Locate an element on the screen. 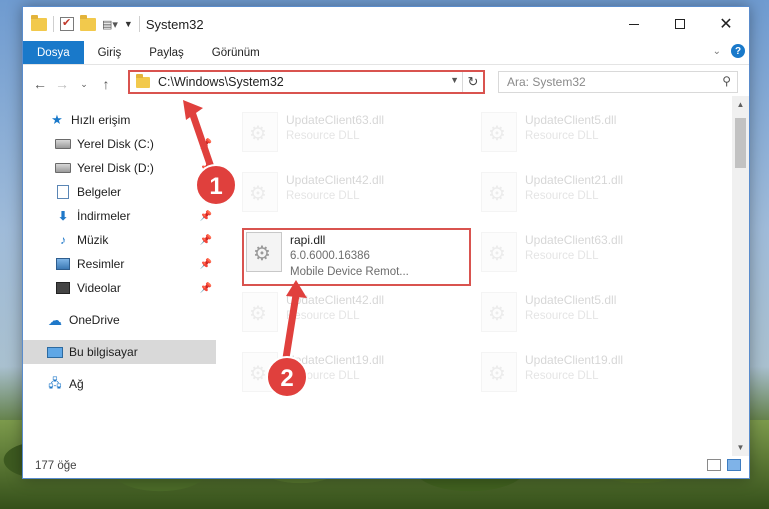 Image resolution: width=769 pixels, height=509 pixels. tab-file: Dosya is located at coordinates (53, 52).